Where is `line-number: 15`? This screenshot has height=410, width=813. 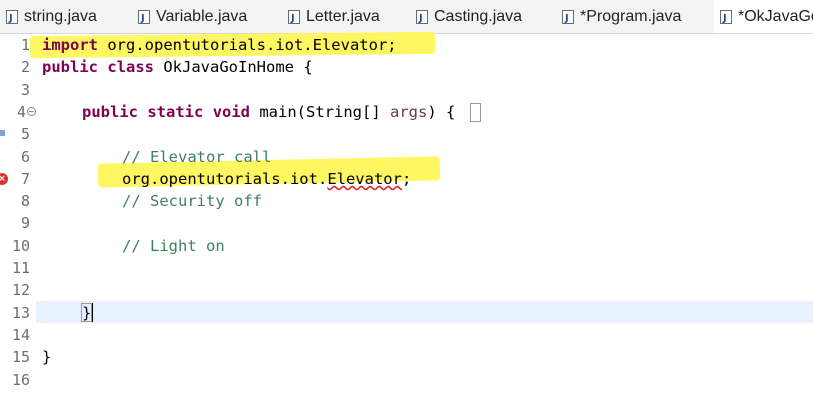
line-number: 15 is located at coordinates (20, 357).